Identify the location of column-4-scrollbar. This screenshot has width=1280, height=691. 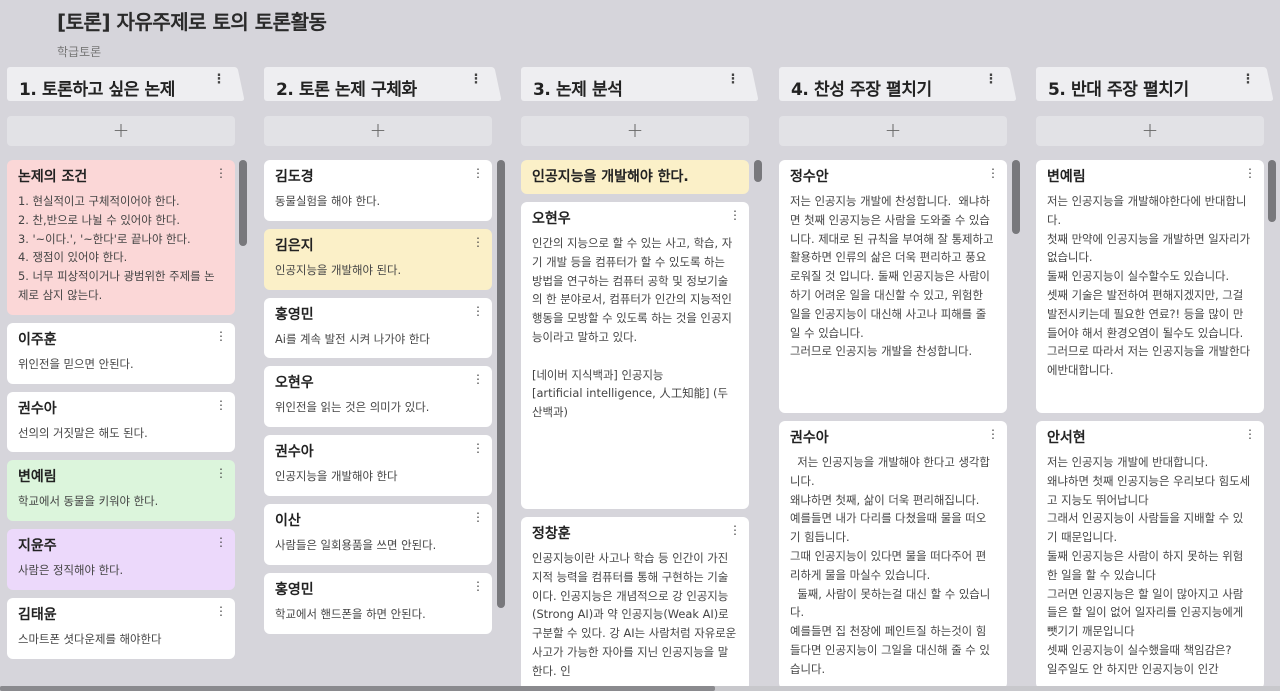
(1016, 197).